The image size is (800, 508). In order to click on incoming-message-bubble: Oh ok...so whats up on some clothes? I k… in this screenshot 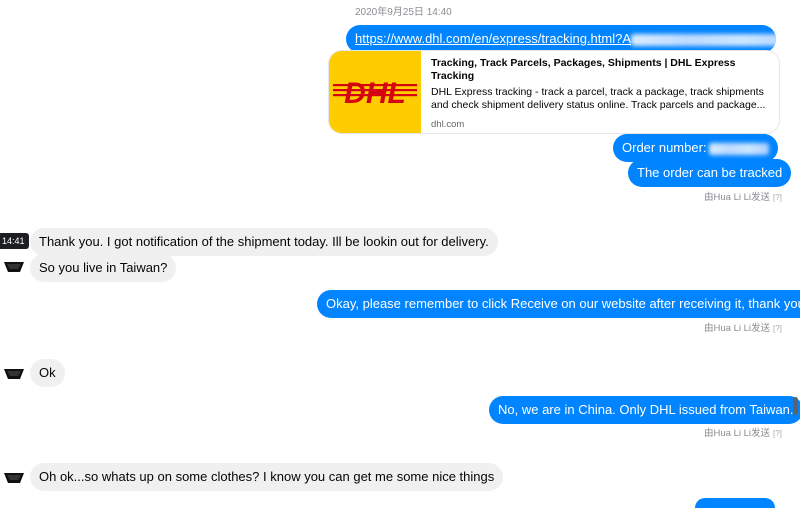, I will do `click(267, 477)`.